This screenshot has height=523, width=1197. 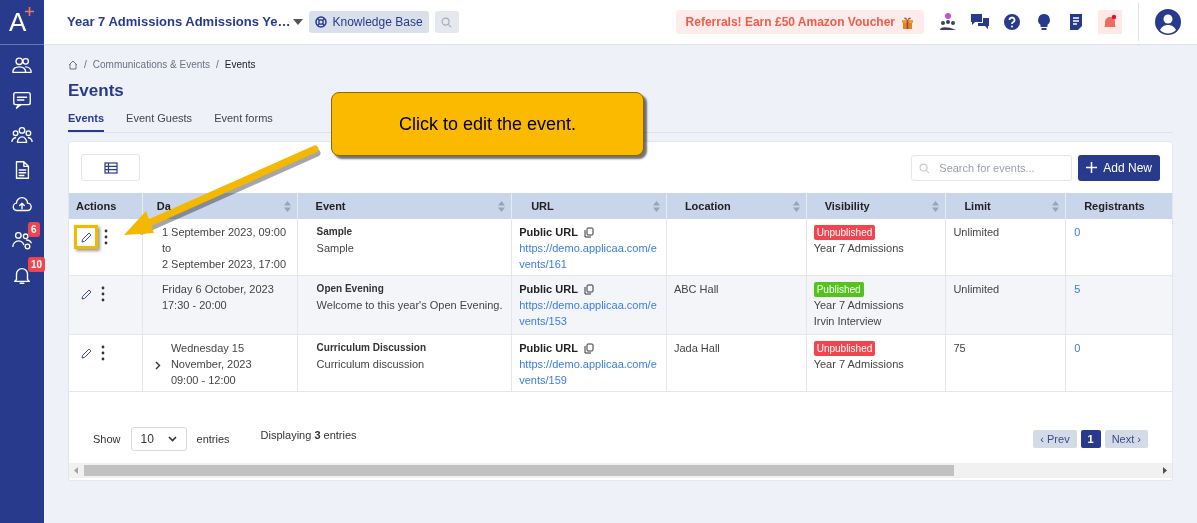 I want to click on column-header: Location, so click(x=707, y=206).